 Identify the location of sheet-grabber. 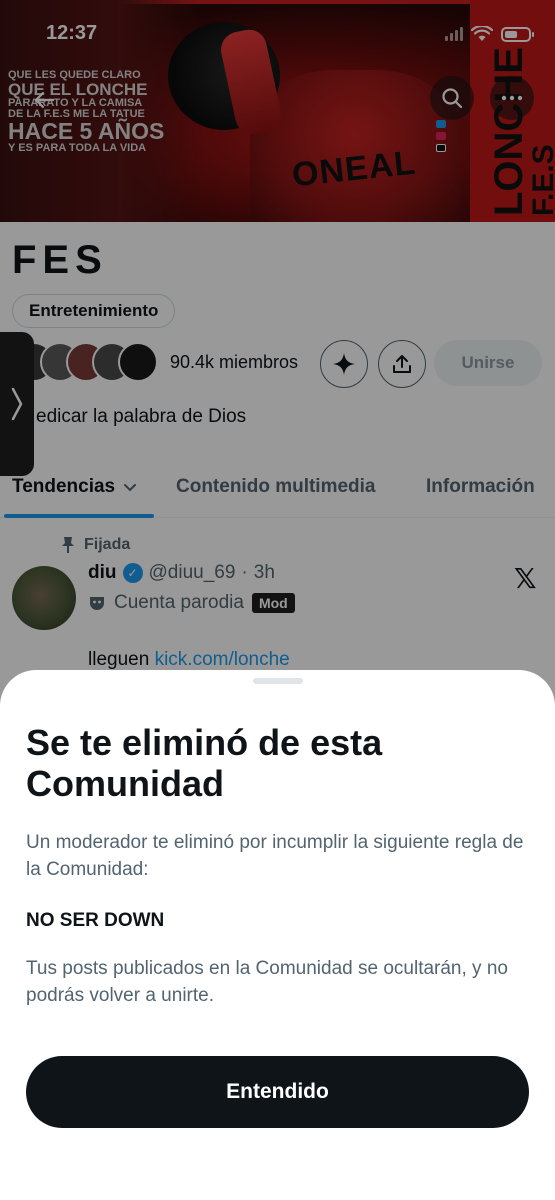
(278, 681).